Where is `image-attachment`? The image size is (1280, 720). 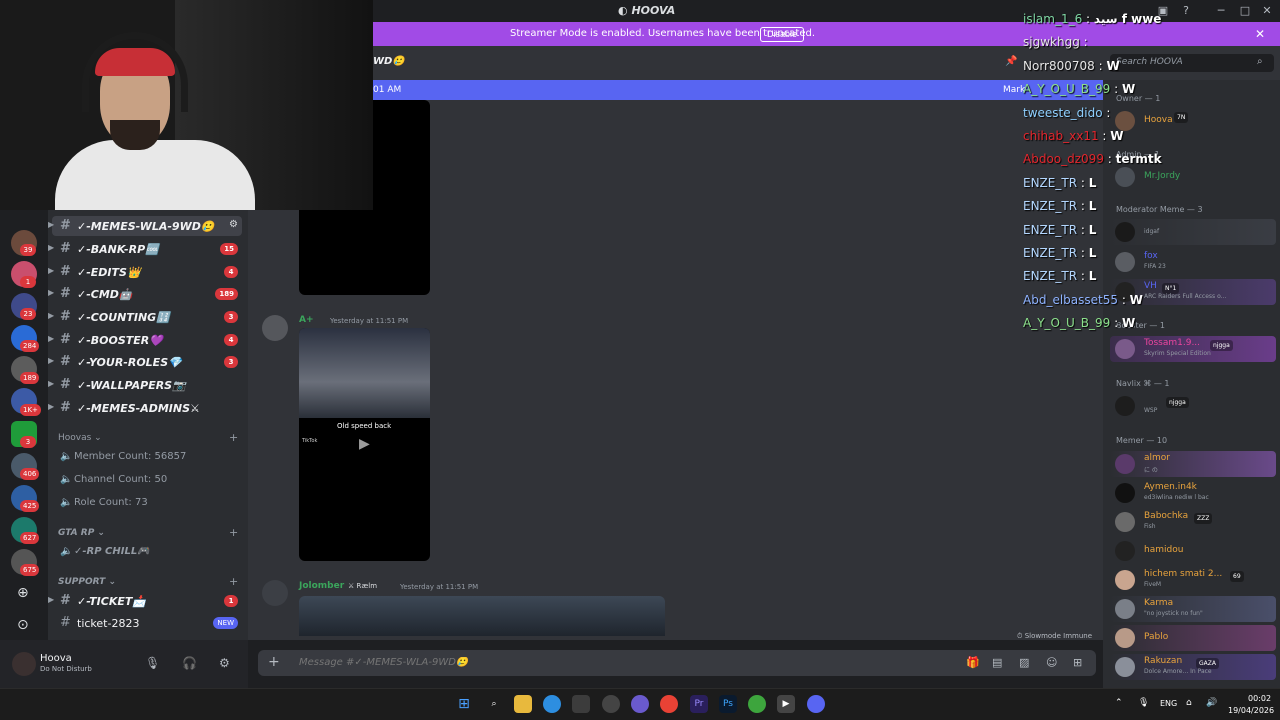 image-attachment is located at coordinates (482, 616).